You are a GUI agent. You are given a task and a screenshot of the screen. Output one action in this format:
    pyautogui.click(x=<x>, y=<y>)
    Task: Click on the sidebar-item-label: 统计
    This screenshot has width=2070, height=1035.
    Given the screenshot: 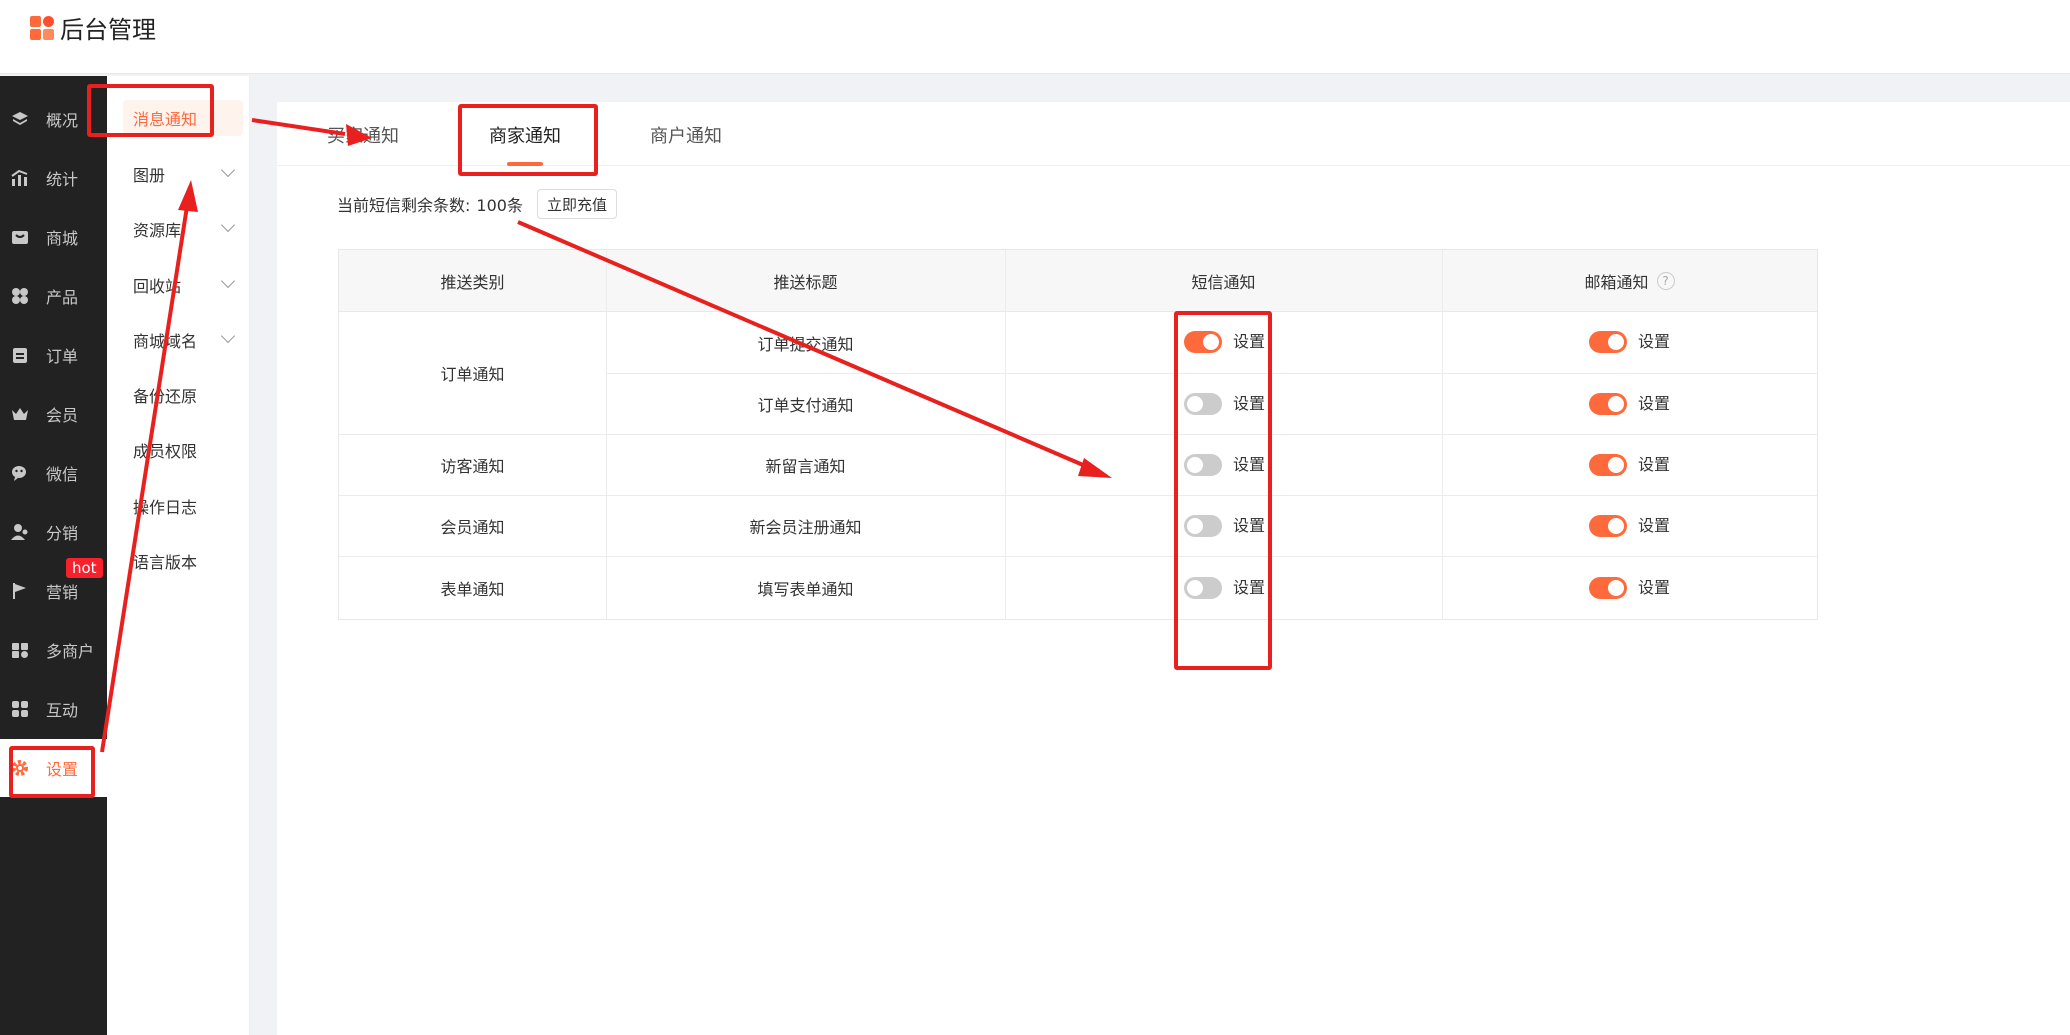 What is the action you would take?
    pyautogui.click(x=62, y=179)
    